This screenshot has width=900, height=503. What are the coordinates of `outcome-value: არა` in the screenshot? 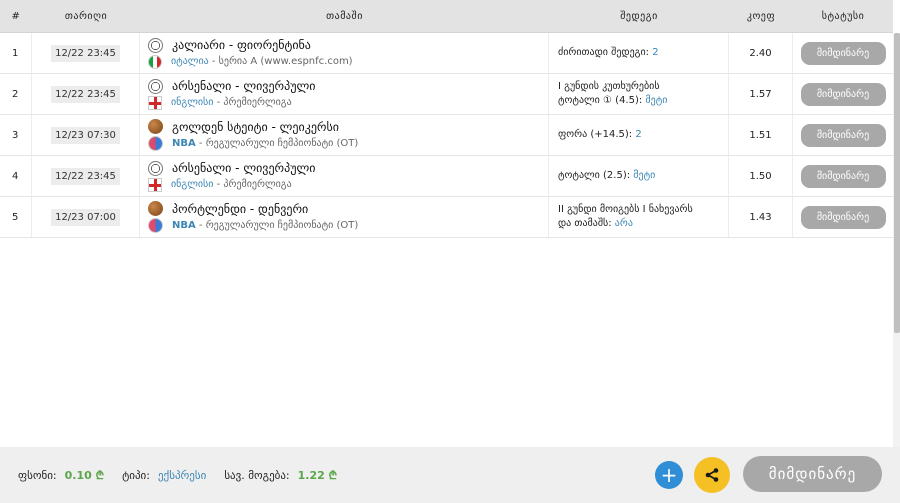 It's located at (623, 223).